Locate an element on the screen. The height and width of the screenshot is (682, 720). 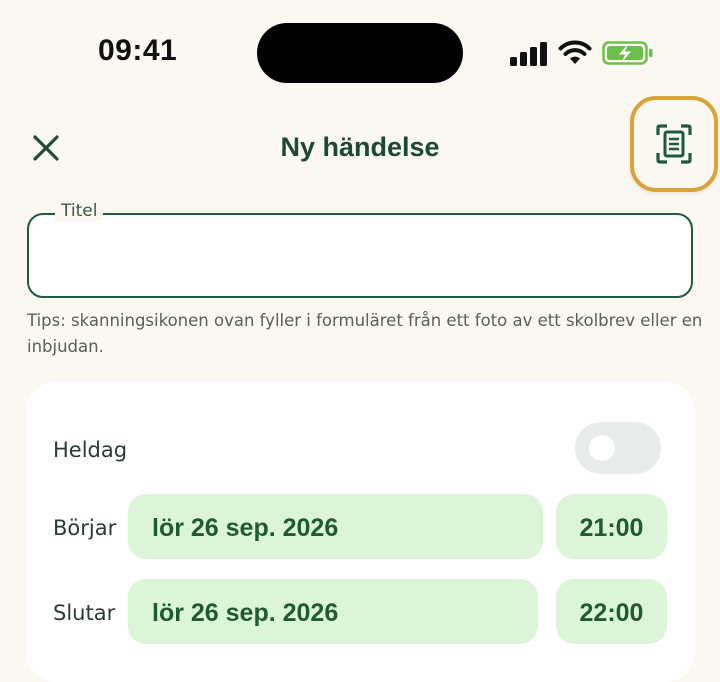
end-time-picker: 22:00 is located at coordinates (611, 611).